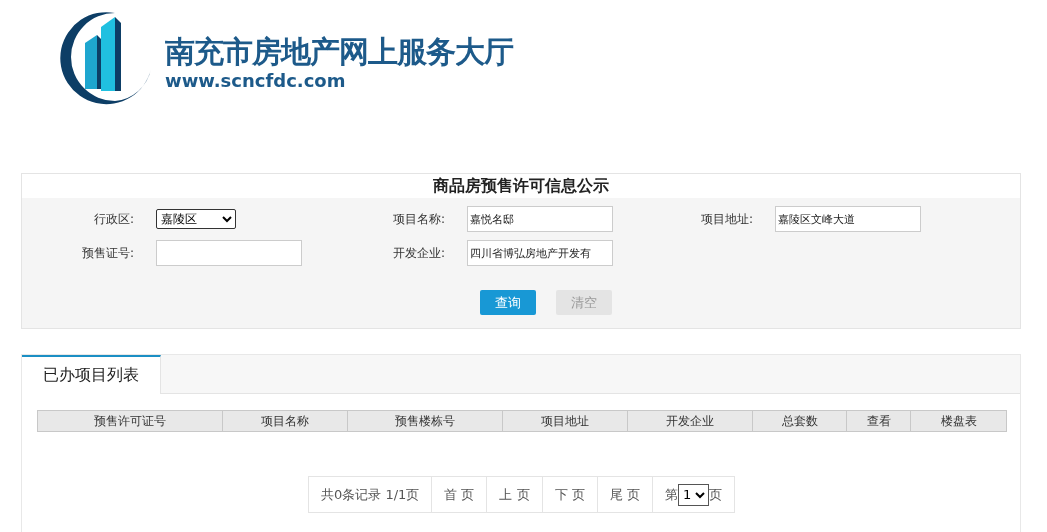  I want to click on field-label: 预售证号:, so click(107, 253).